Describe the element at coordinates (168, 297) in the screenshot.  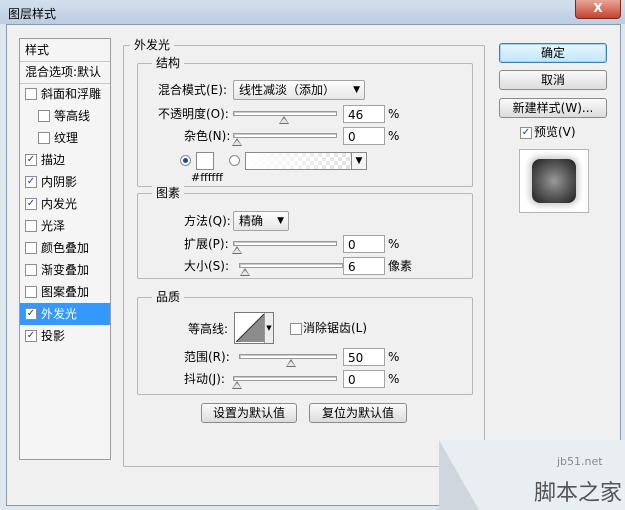
I see `quality-title: 品质` at that location.